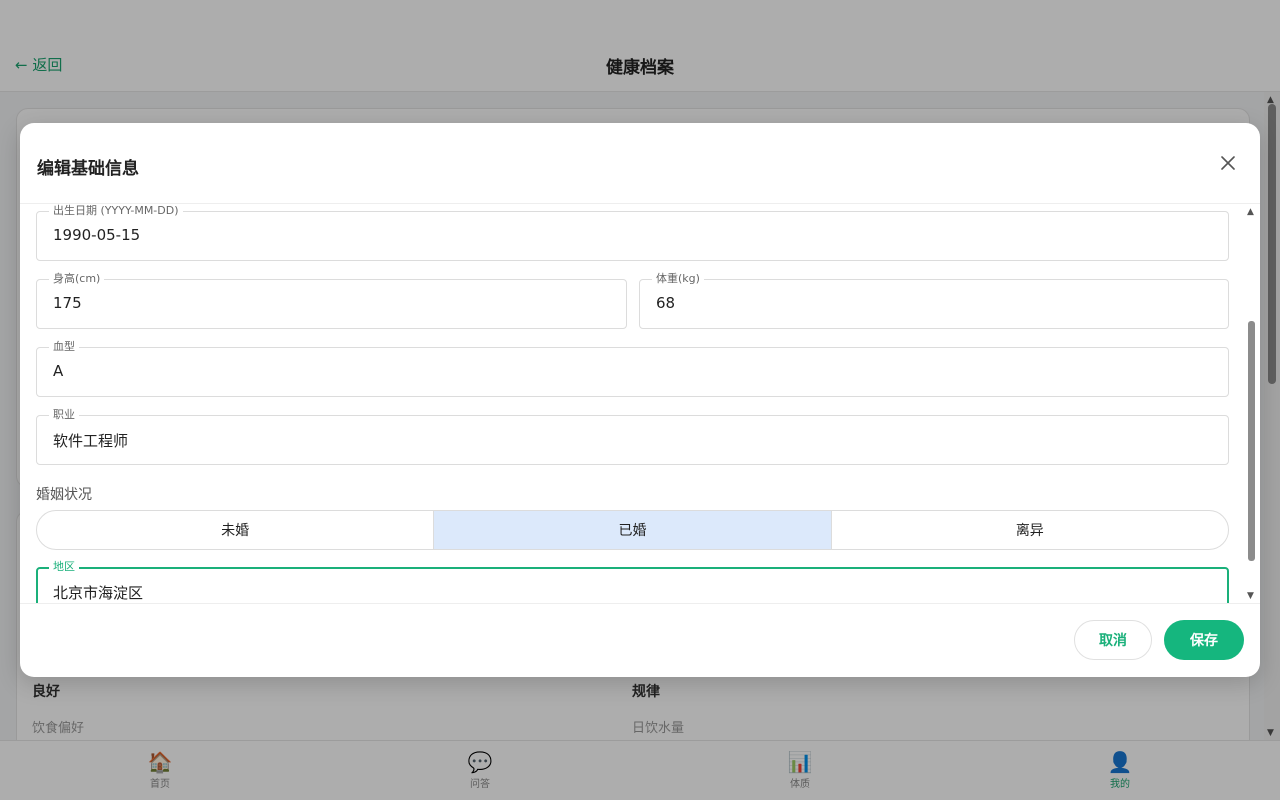 The image size is (1280, 800). I want to click on weight-label: 体重(kg), so click(678, 279).